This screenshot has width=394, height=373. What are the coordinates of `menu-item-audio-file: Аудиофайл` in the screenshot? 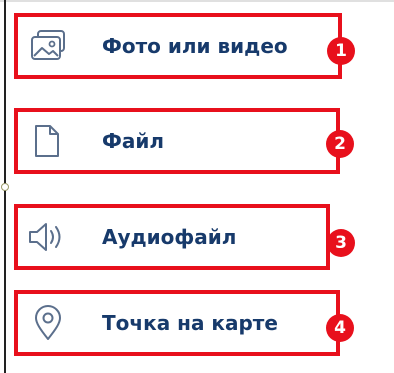 It's located at (172, 237).